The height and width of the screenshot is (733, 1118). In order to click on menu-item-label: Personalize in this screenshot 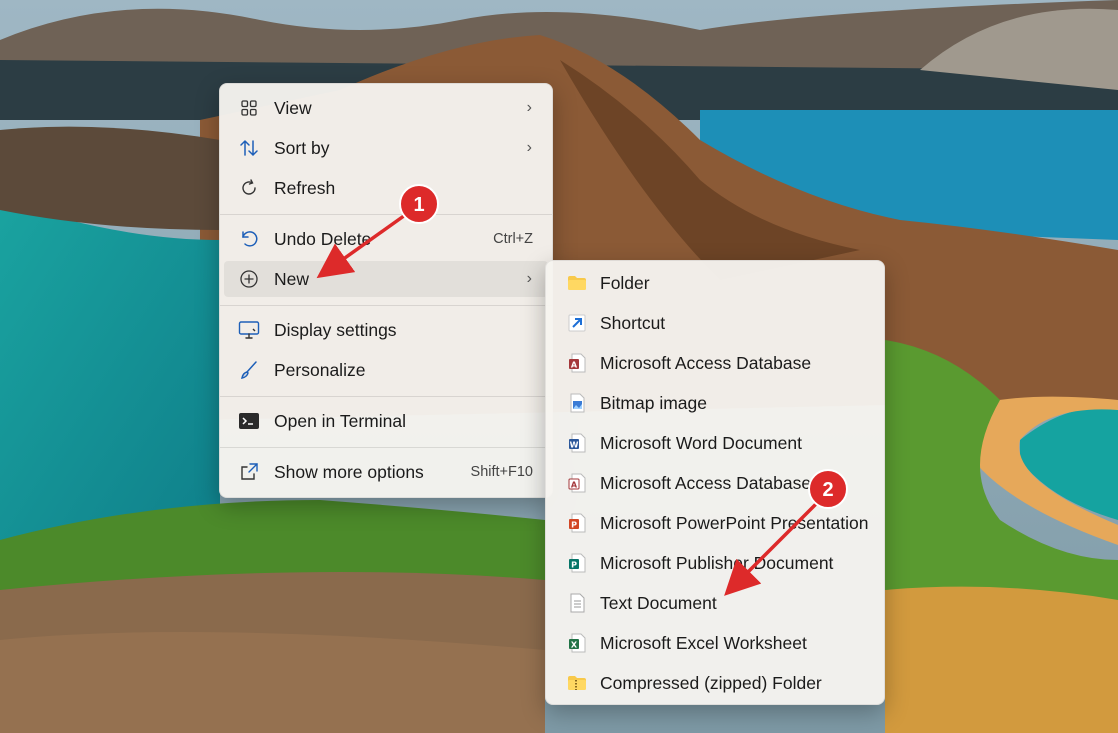, I will do `click(320, 369)`.